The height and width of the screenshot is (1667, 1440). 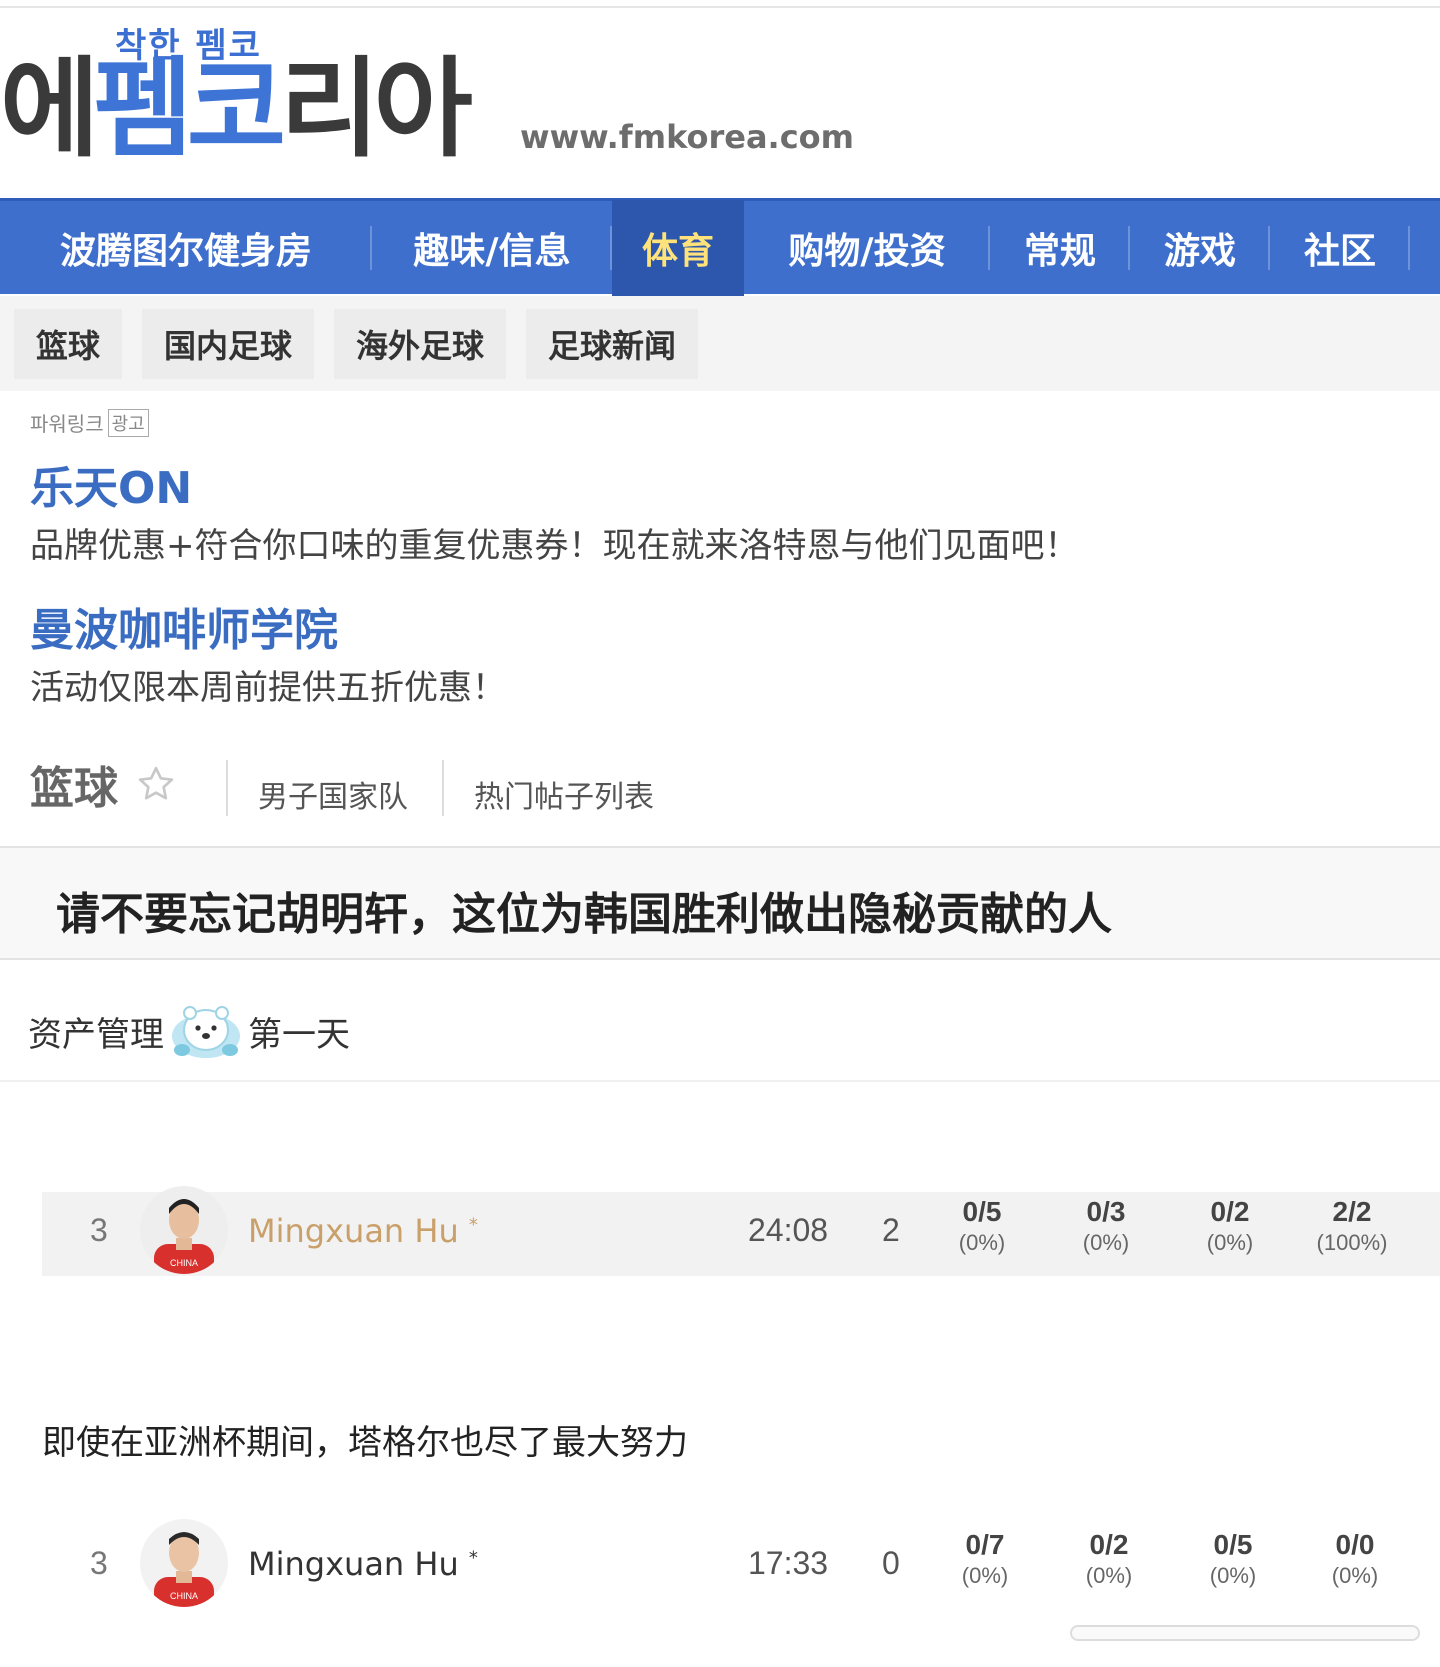 I want to click on board-title-text: 篮球, so click(x=74, y=784).